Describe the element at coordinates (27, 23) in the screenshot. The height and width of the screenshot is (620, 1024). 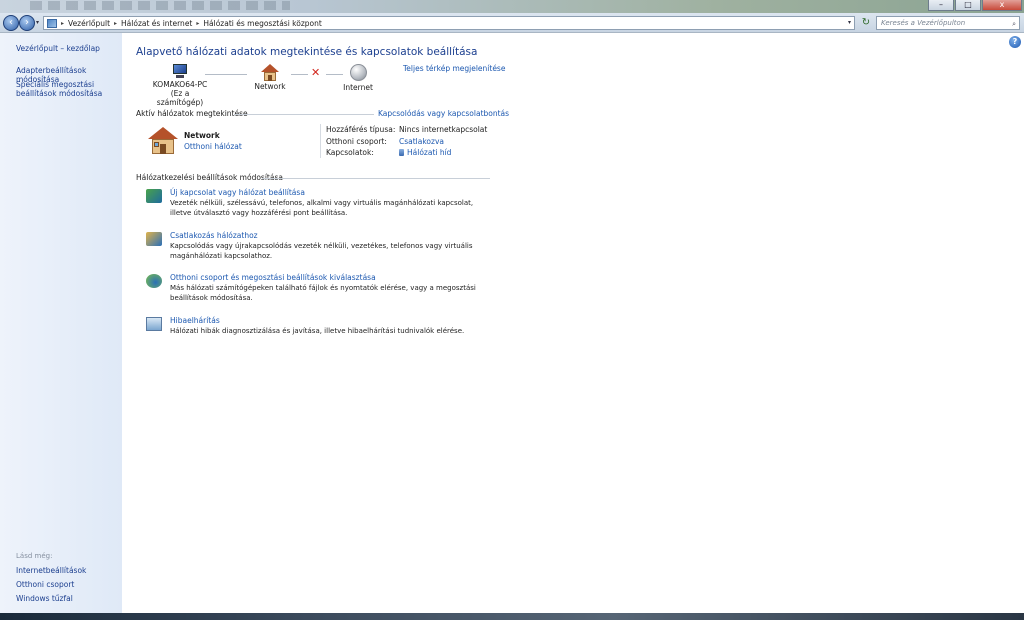
I see `forward-button: ›` at that location.